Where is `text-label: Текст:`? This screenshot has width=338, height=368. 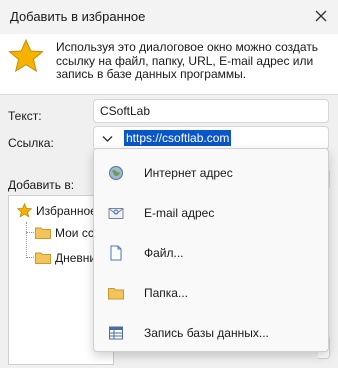 text-label: Текст: is located at coordinates (25, 116).